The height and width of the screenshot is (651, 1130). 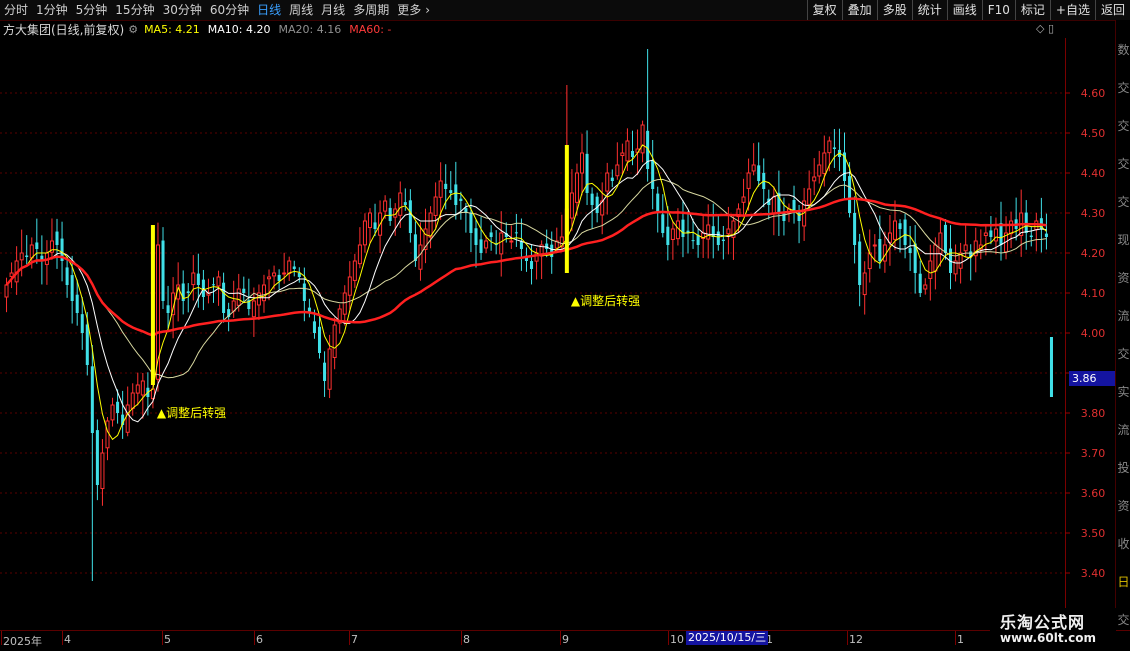 I want to click on y-tick-label: 4.10, so click(x=1093, y=293).